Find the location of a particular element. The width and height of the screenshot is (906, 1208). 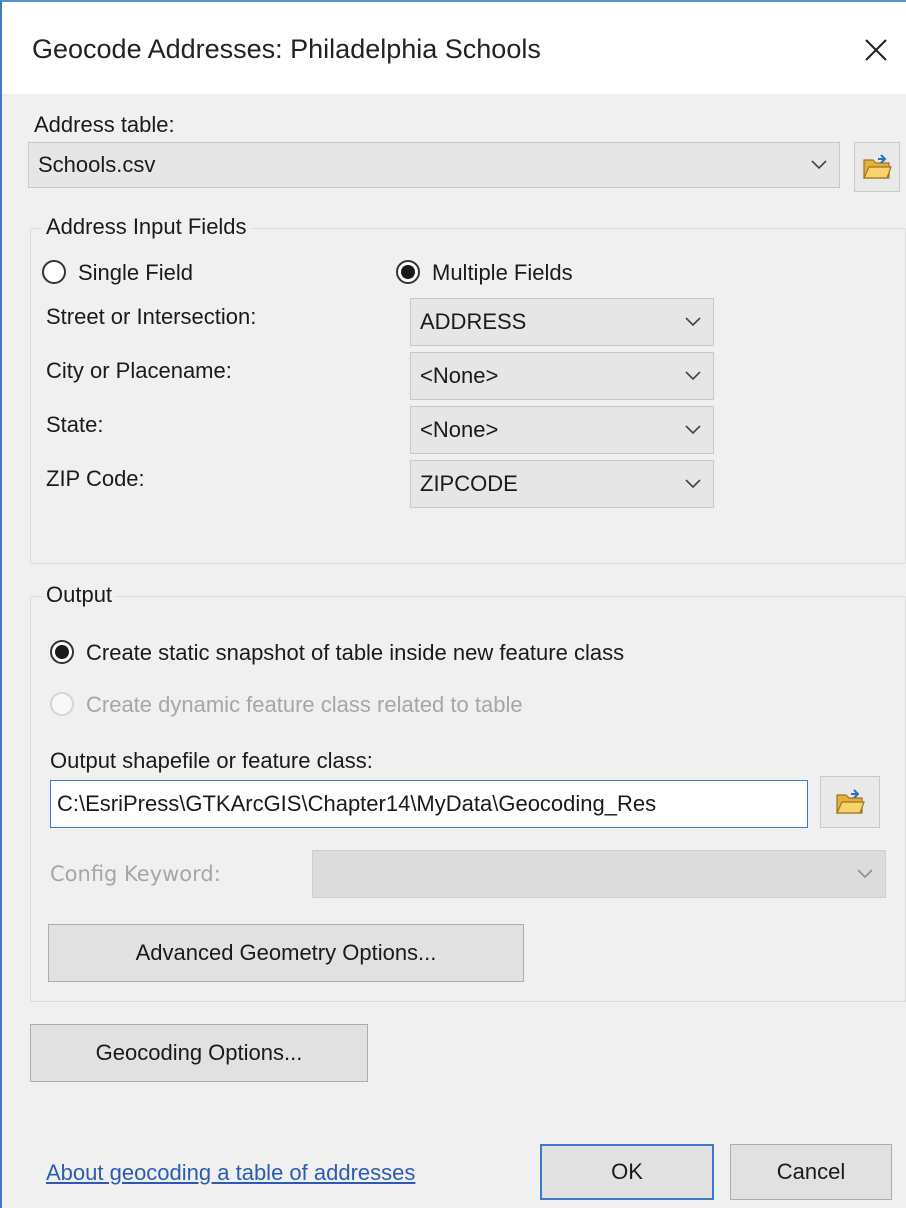

multiple-fields-radio is located at coordinates (408, 272).